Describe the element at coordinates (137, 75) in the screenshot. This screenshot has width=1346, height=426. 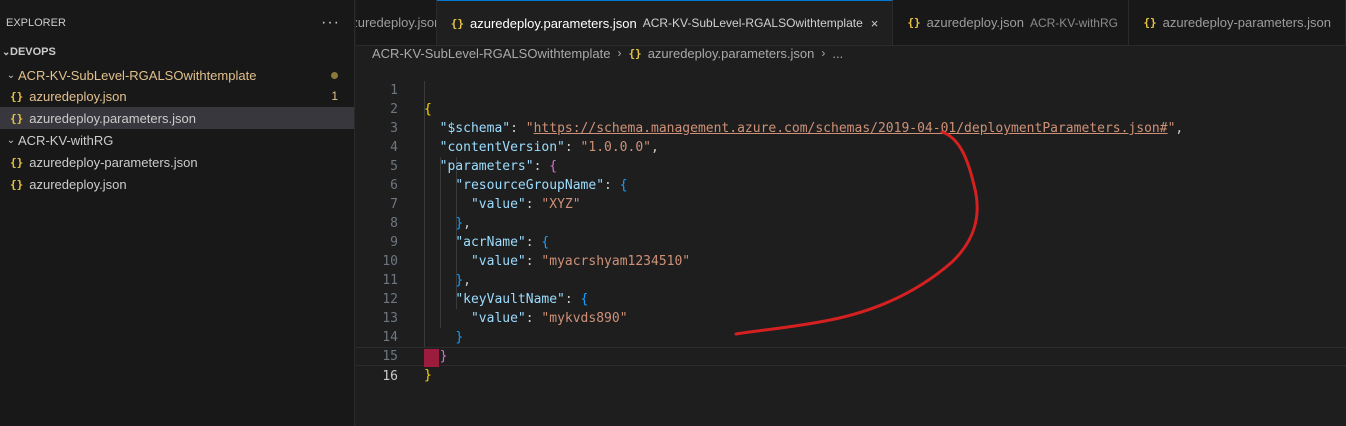
I see `folder-label: ACR-KV-SubLevel-RGALSOwithtemplate` at that location.